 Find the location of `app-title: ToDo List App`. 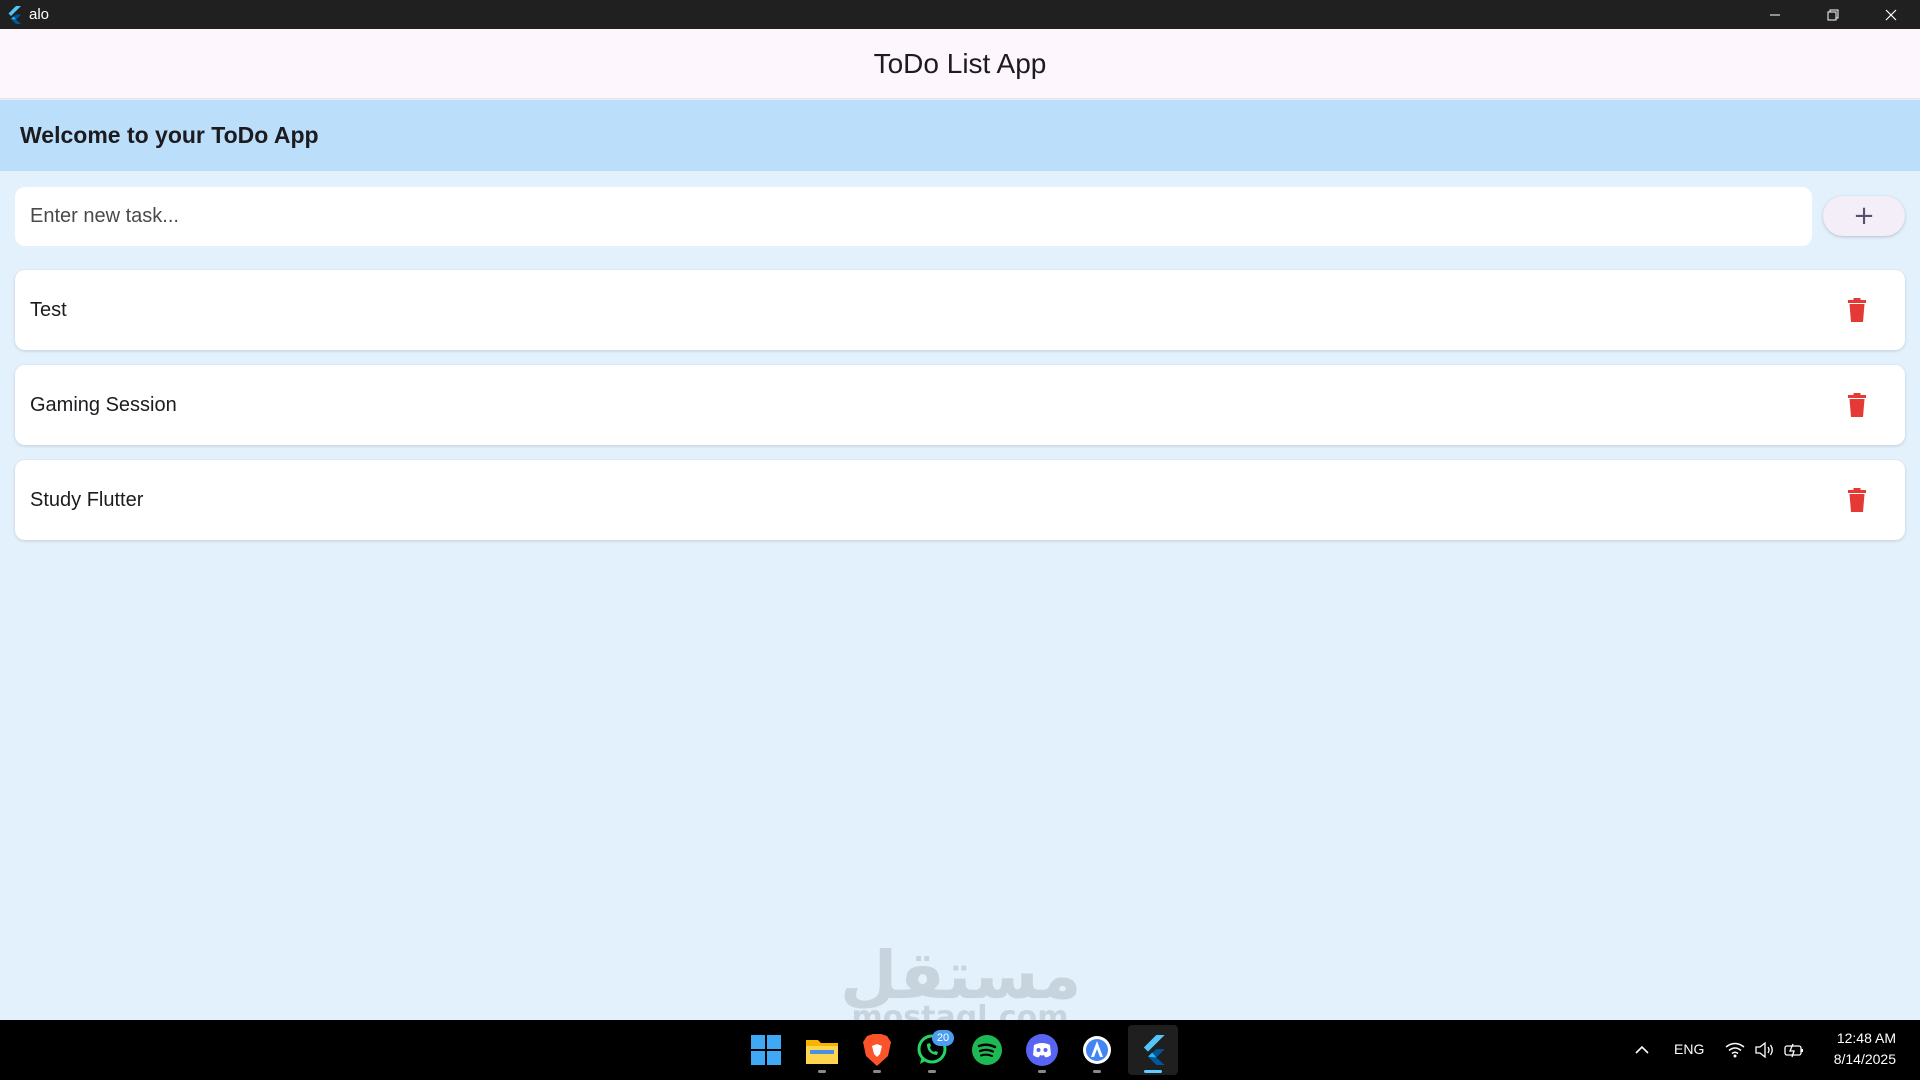

app-title: ToDo List App is located at coordinates (960, 63).